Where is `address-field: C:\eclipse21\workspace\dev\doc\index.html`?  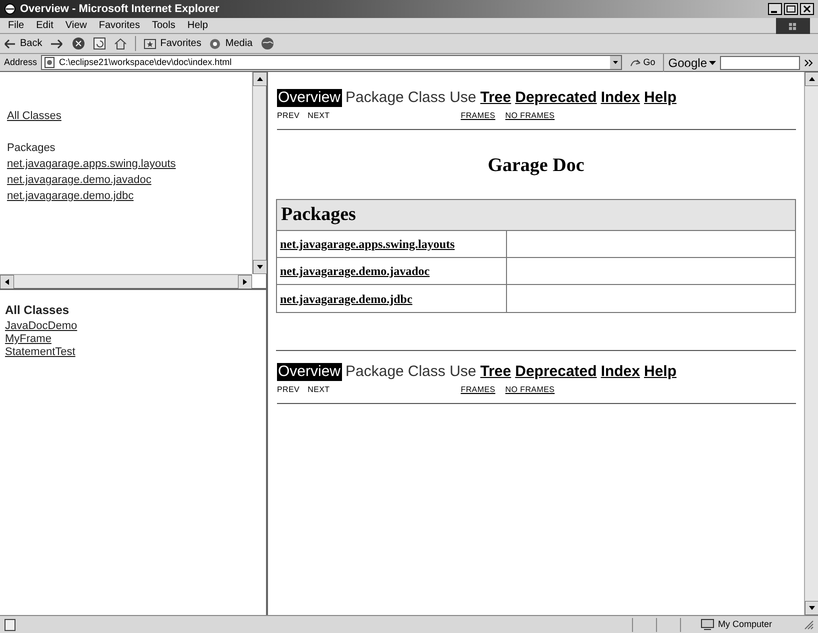
address-field: C:\eclipse21\workspace\dev\doc\index.html is located at coordinates (331, 62).